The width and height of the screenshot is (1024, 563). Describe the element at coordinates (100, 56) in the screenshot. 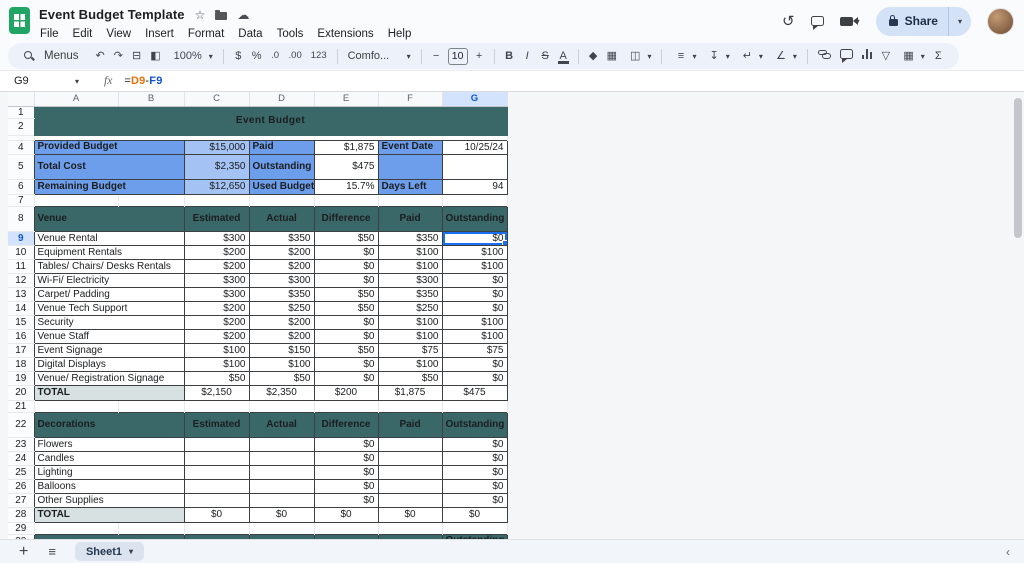

I see `undo-button: ↶` at that location.